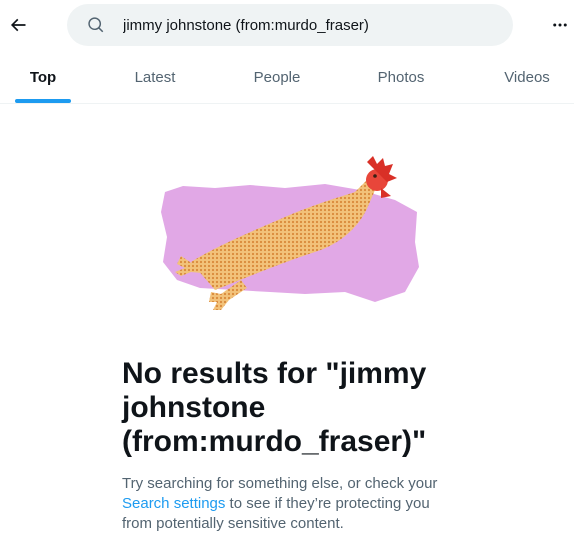 This screenshot has width=574, height=547. Describe the element at coordinates (290, 233) in the screenshot. I see `rubber-chicken-illustration` at that location.